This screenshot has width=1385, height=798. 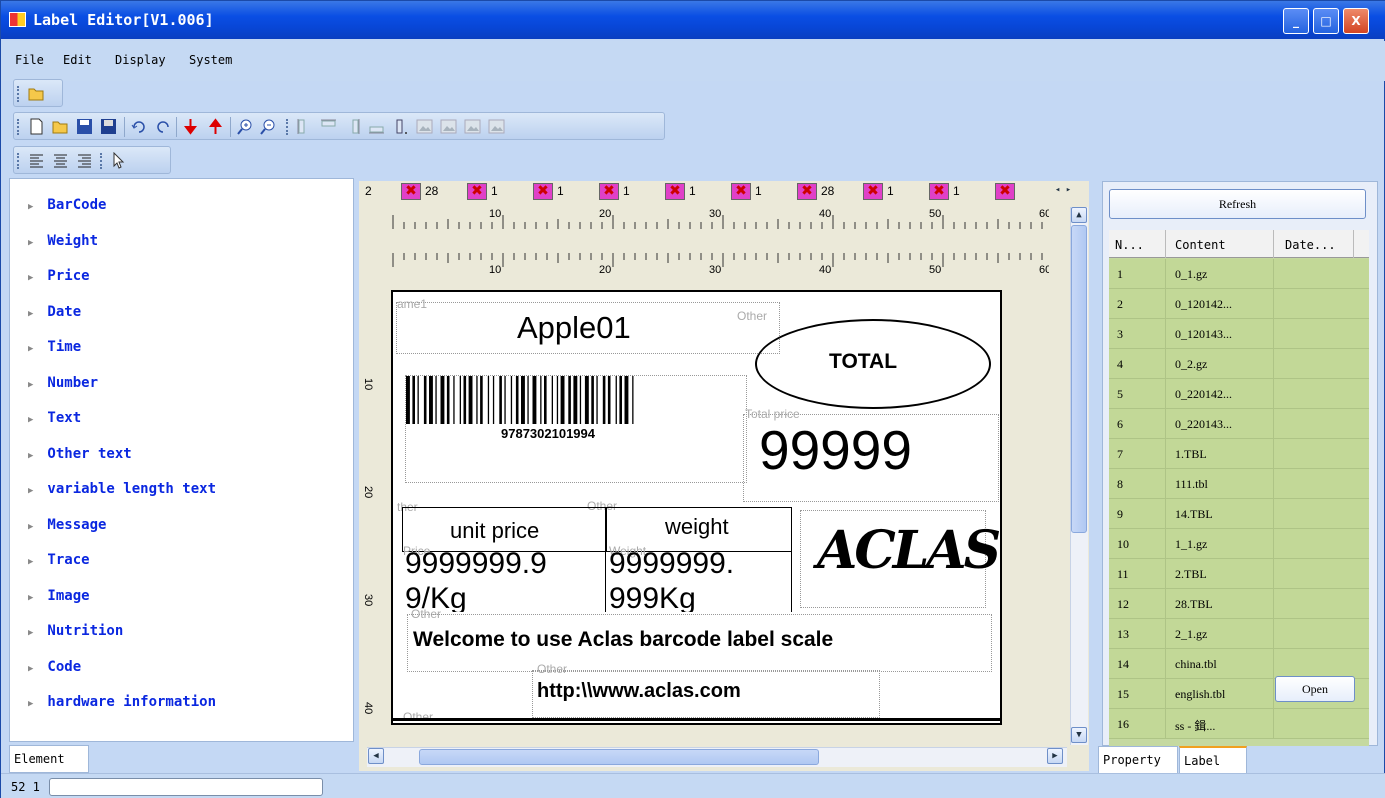 What do you see at coordinates (639, 691) in the screenshot?
I see `url-text: http:\\www.aclas.com` at bounding box center [639, 691].